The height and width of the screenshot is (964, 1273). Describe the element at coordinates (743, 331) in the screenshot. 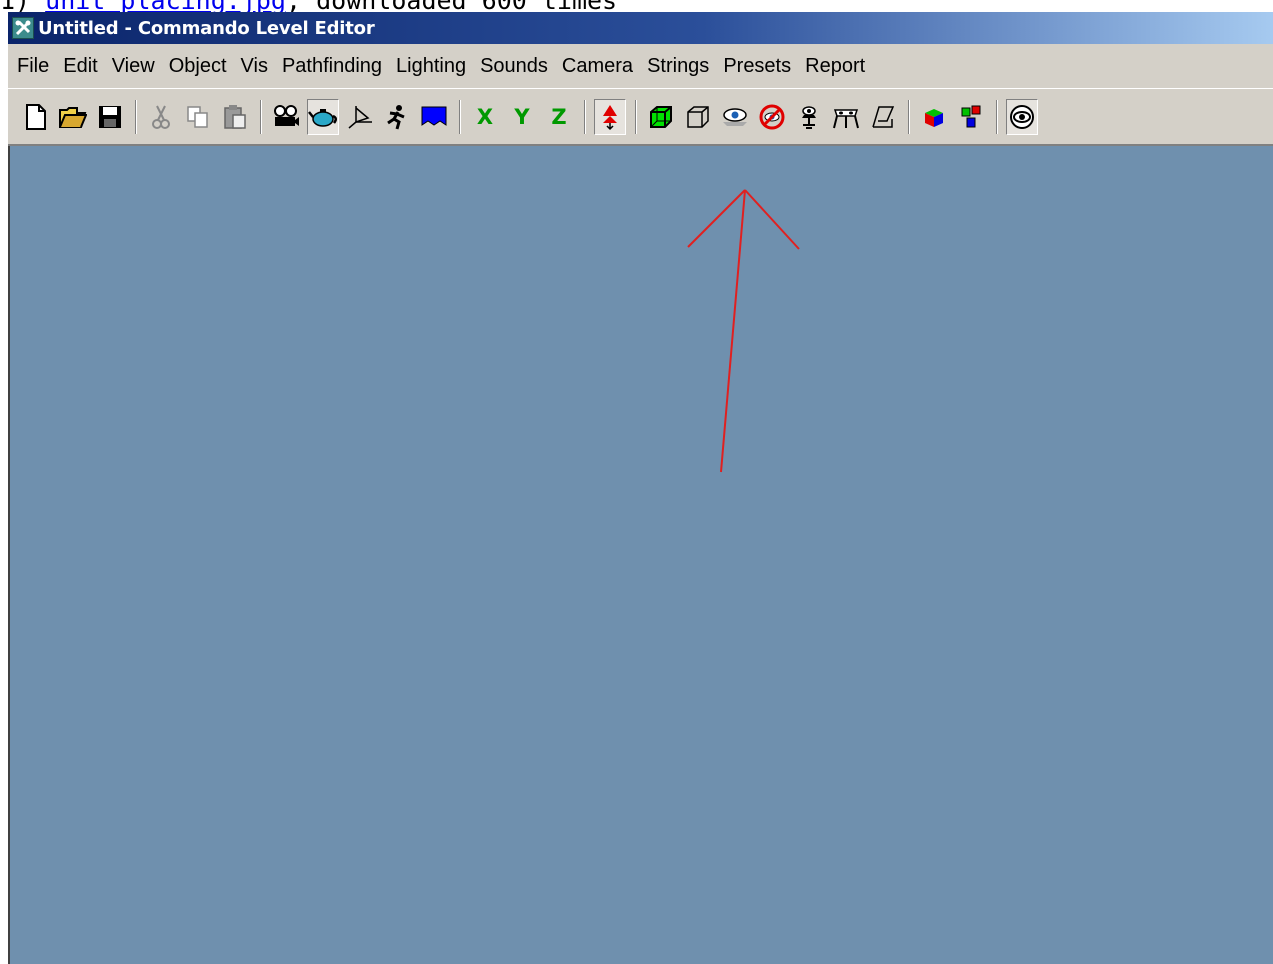

I see `annotation-arrow` at that location.